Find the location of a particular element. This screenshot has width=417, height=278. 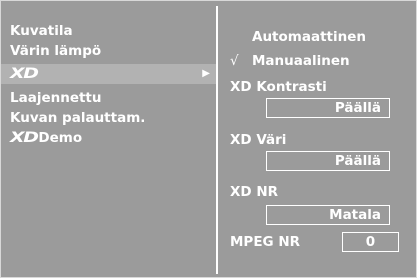

menu-item-label: Kuvatila is located at coordinates (41, 31).